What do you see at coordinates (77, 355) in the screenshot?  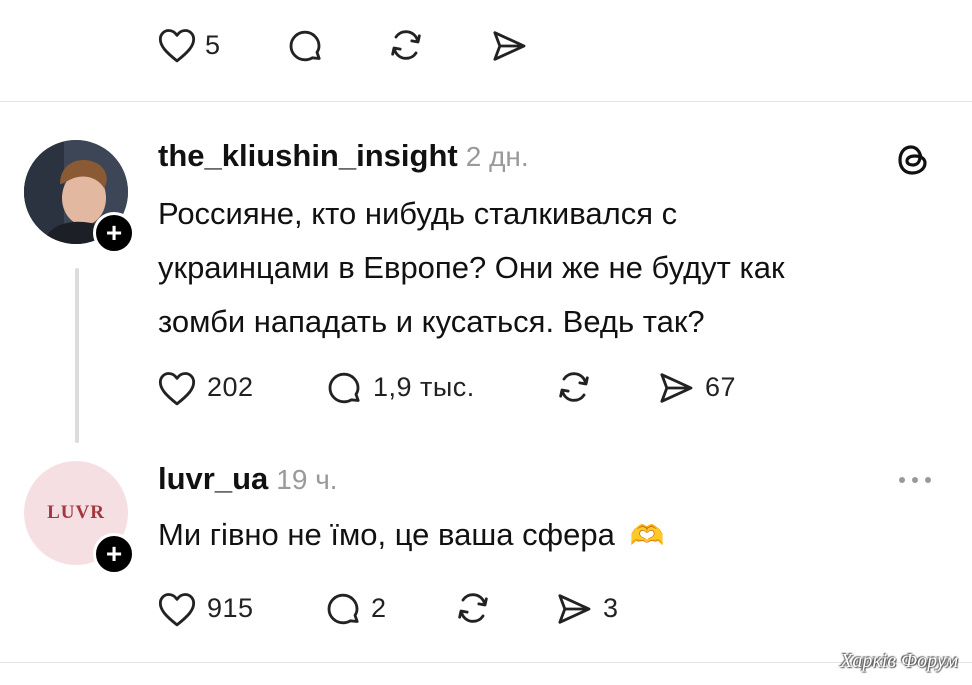 I see `thread-line` at bounding box center [77, 355].